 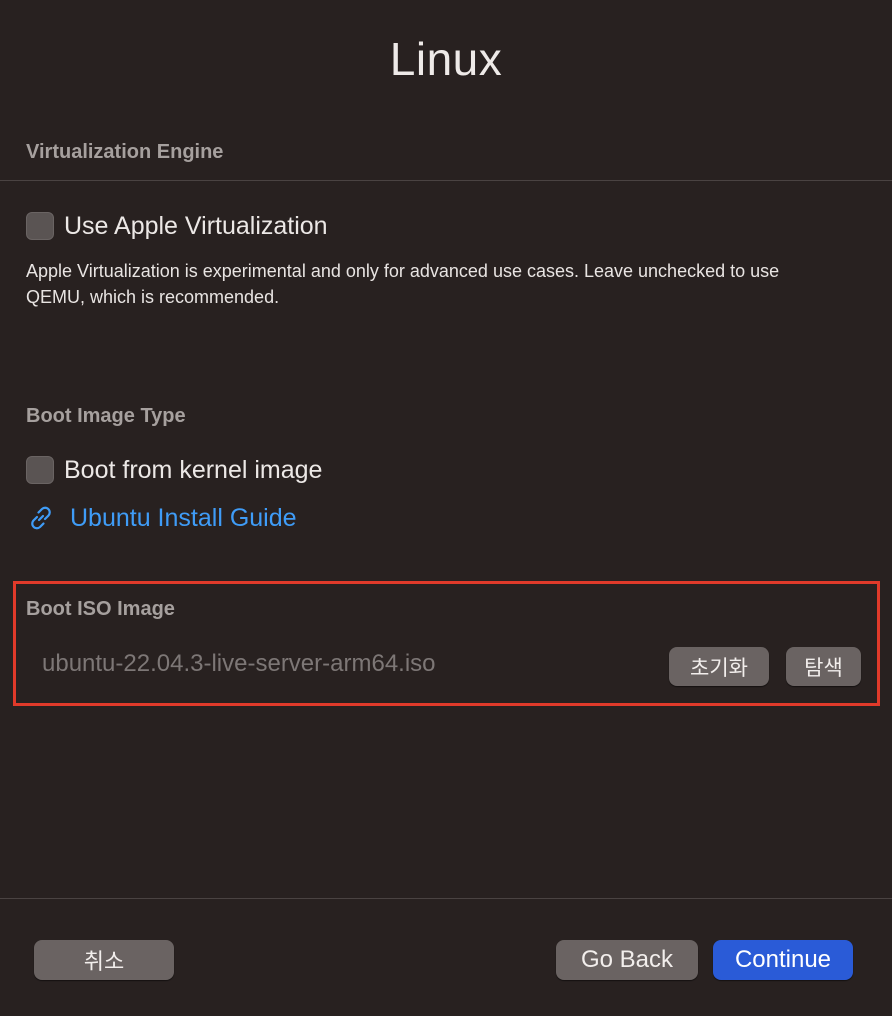 I want to click on boot-iso-path-field: ubuntu-22.04.3-live-server-arm64.iso, so click(x=239, y=664).